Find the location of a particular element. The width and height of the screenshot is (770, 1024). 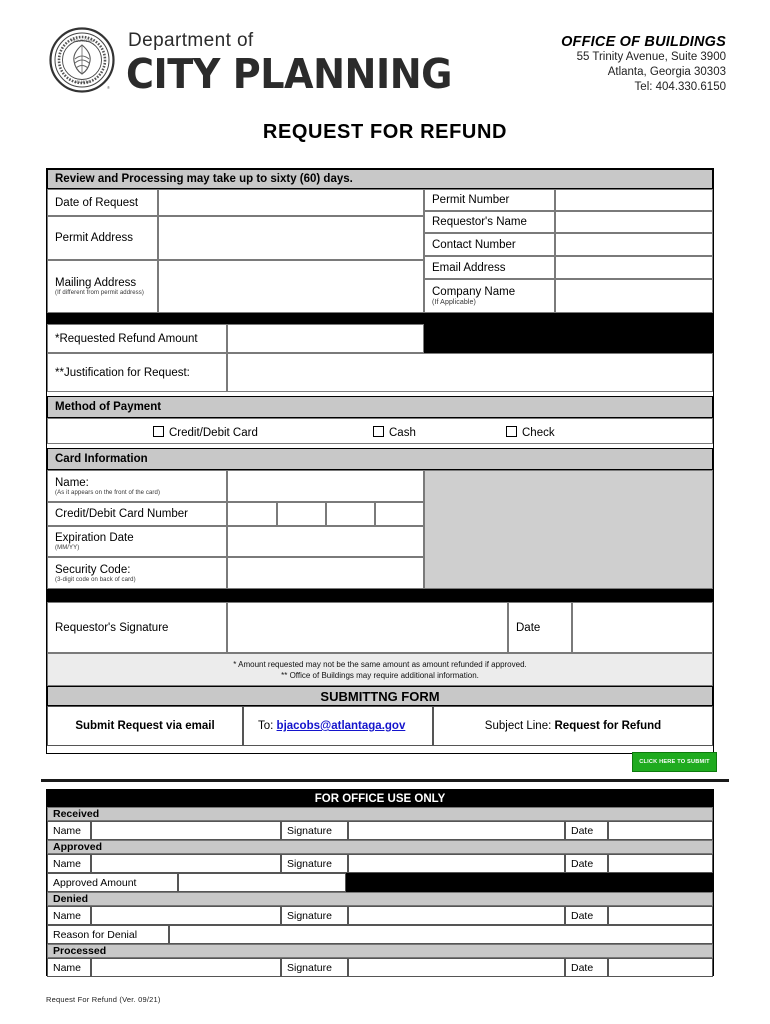

office-address-line-1: 55 Trinity Avenue, Suite 3900 is located at coordinates (651, 57).